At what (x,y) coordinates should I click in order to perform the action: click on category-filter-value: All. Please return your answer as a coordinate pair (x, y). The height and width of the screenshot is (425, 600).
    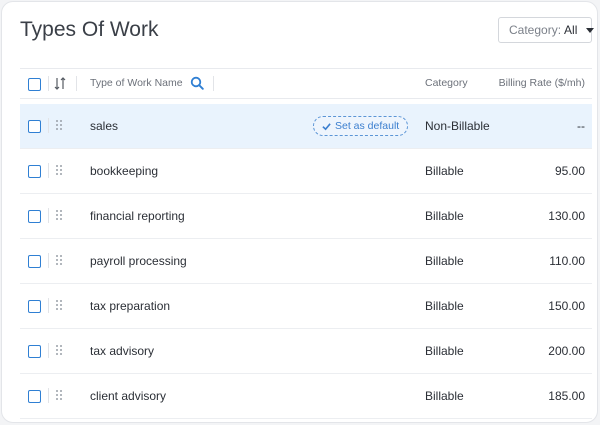
    Looking at the image, I should click on (571, 30).